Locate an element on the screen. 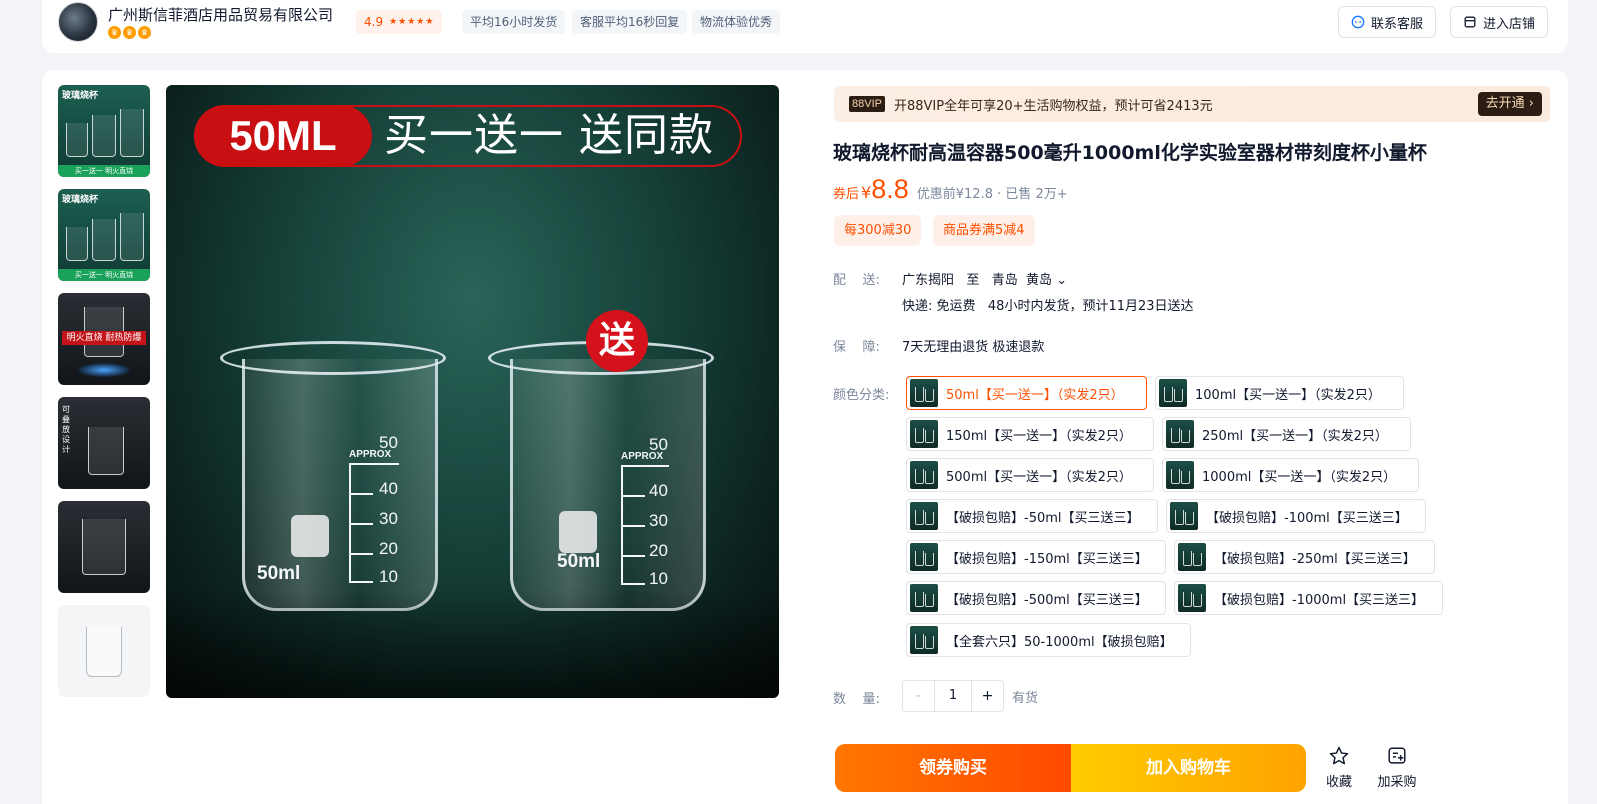  sku-option-label: 【破损包赔】-150ml【买三送三】 is located at coordinates (1047, 559).